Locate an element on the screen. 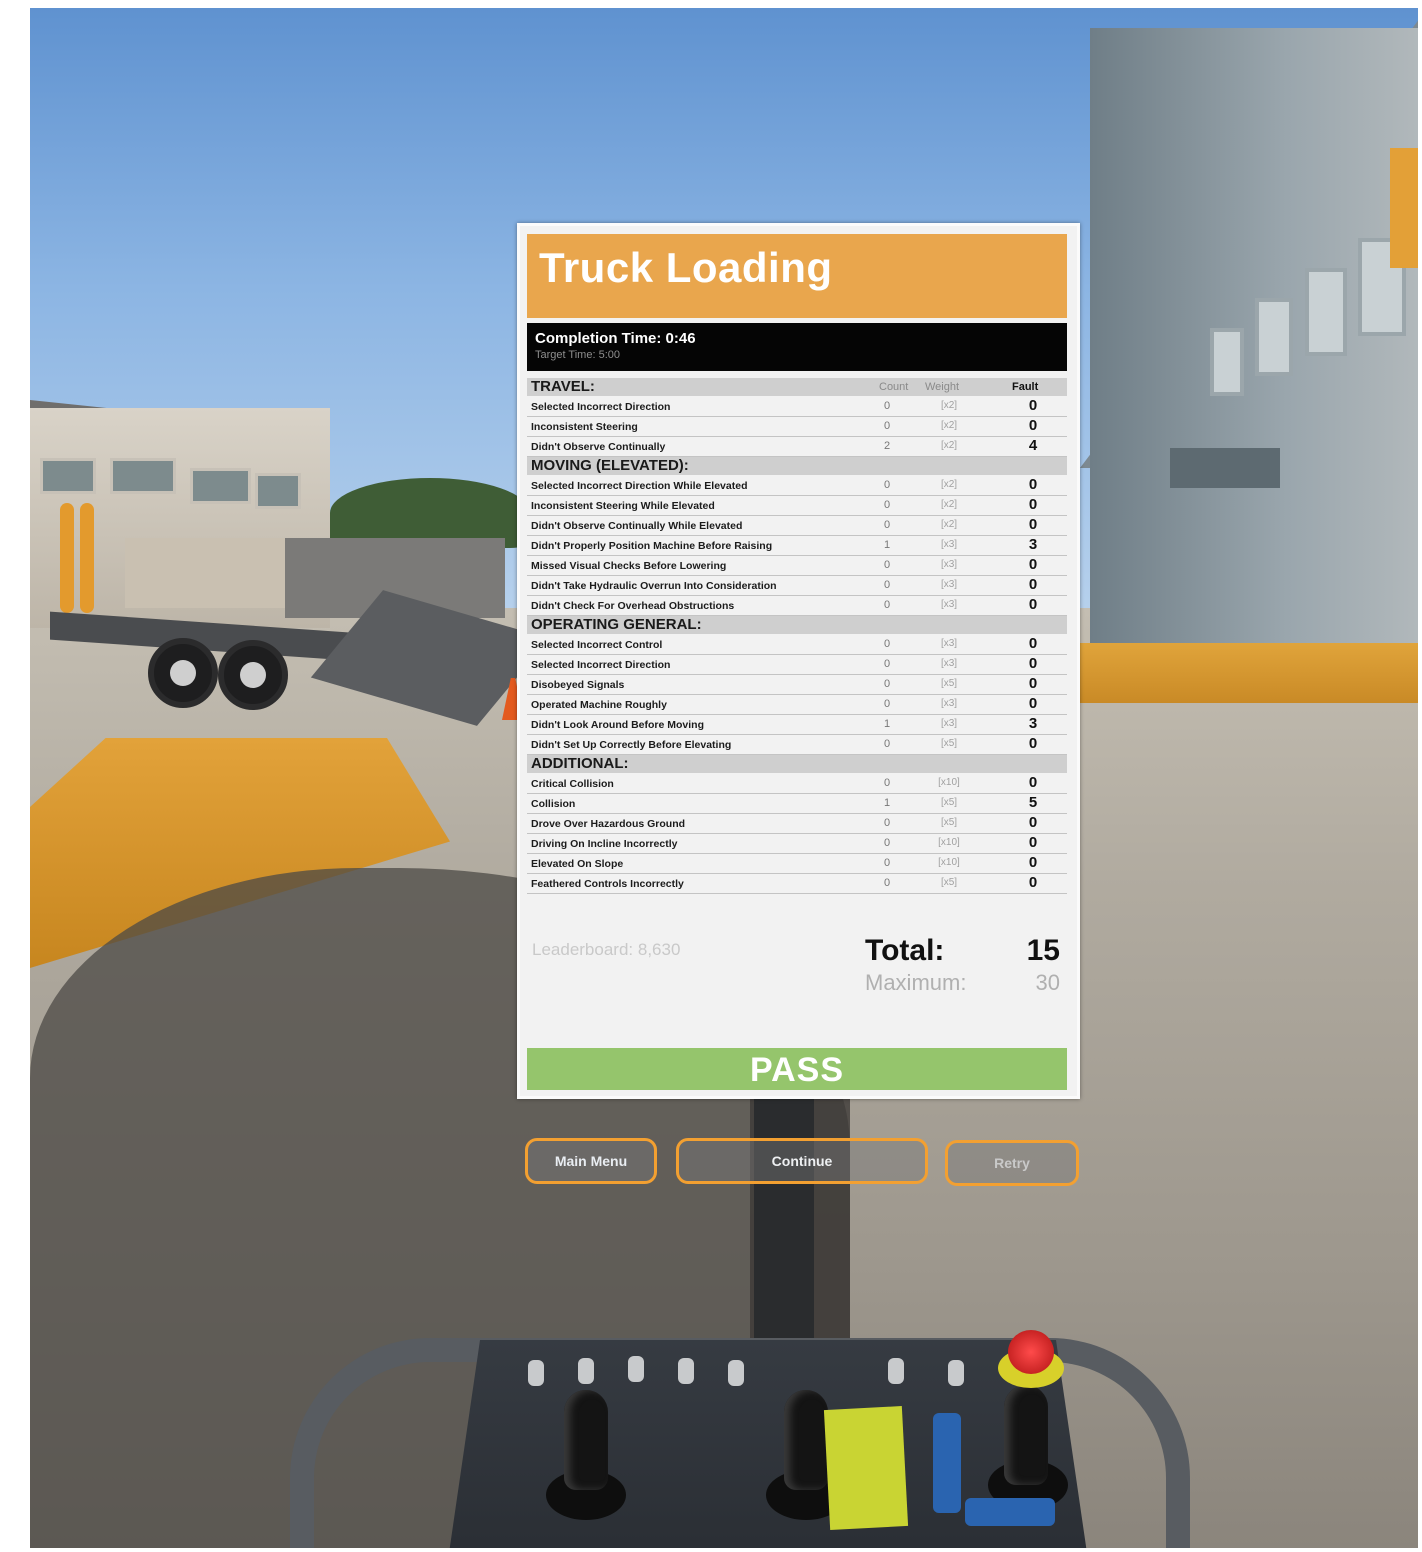 This screenshot has width=1422, height=1552. fault-label: Didn't Check For Overhead Obstructions is located at coordinates (633, 606).